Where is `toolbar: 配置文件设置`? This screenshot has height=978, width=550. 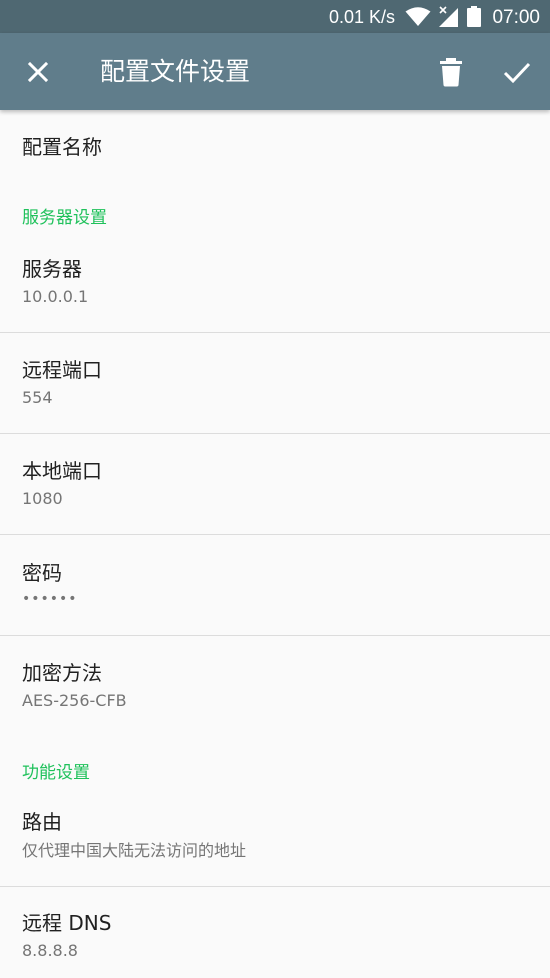
toolbar: 配置文件设置 is located at coordinates (275, 71).